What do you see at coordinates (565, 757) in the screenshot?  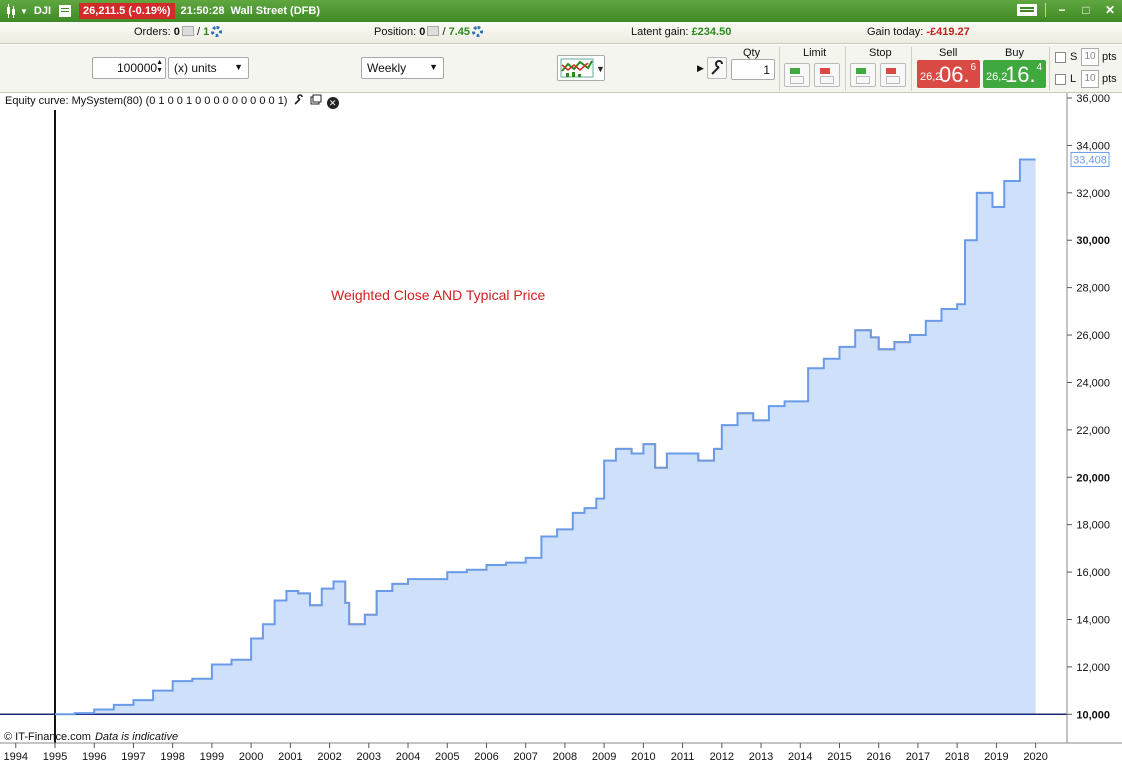 I see `x-tick-label: 2008` at bounding box center [565, 757].